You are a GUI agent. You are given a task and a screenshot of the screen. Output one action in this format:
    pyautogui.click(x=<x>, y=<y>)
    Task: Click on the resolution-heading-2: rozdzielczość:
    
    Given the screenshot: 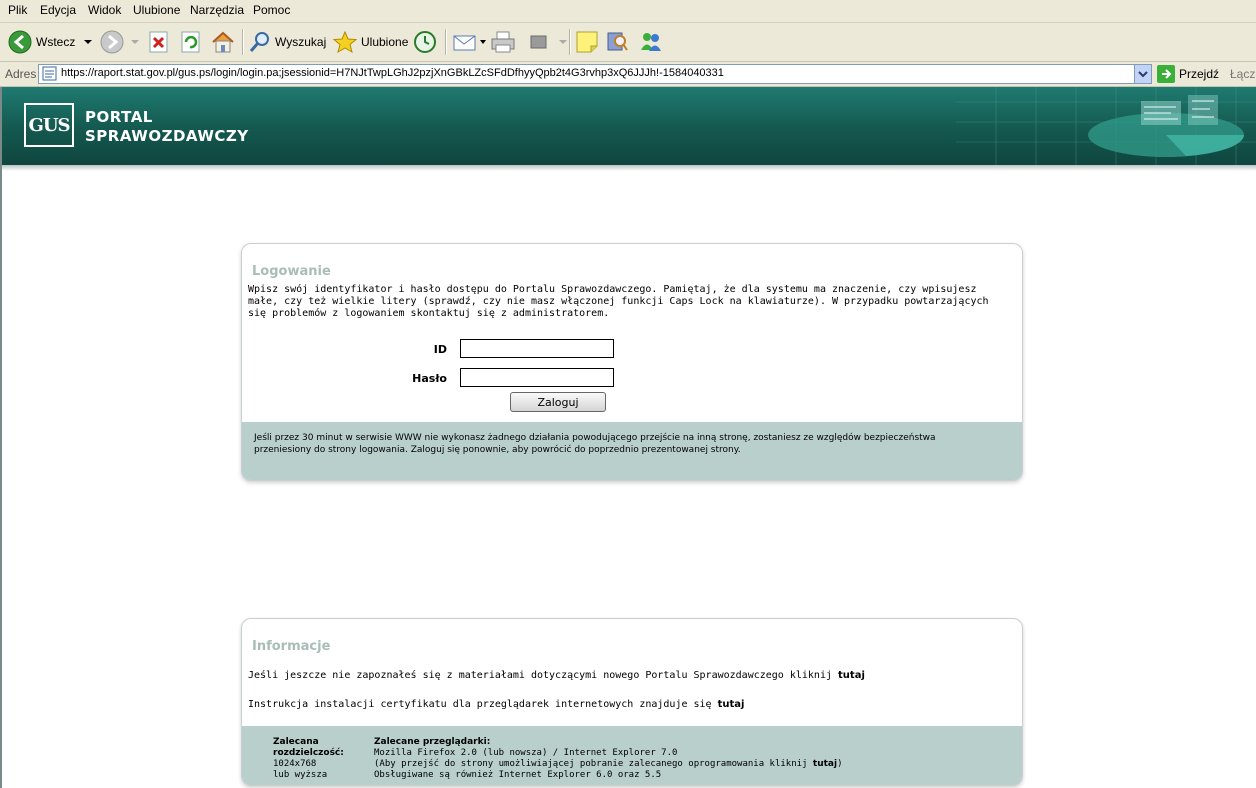 What is the action you would take?
    pyautogui.click(x=308, y=753)
    